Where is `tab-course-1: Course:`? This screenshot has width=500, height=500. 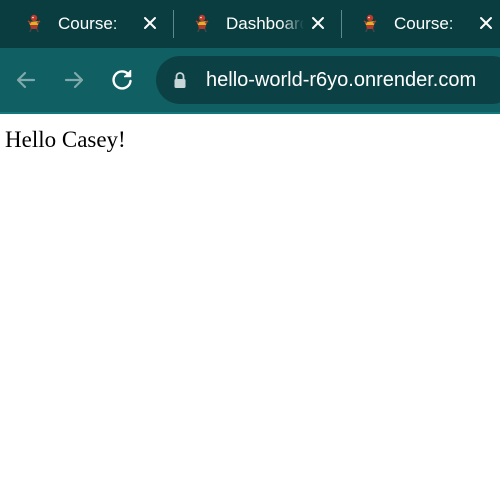
tab-course-1: Course: is located at coordinates (90, 24).